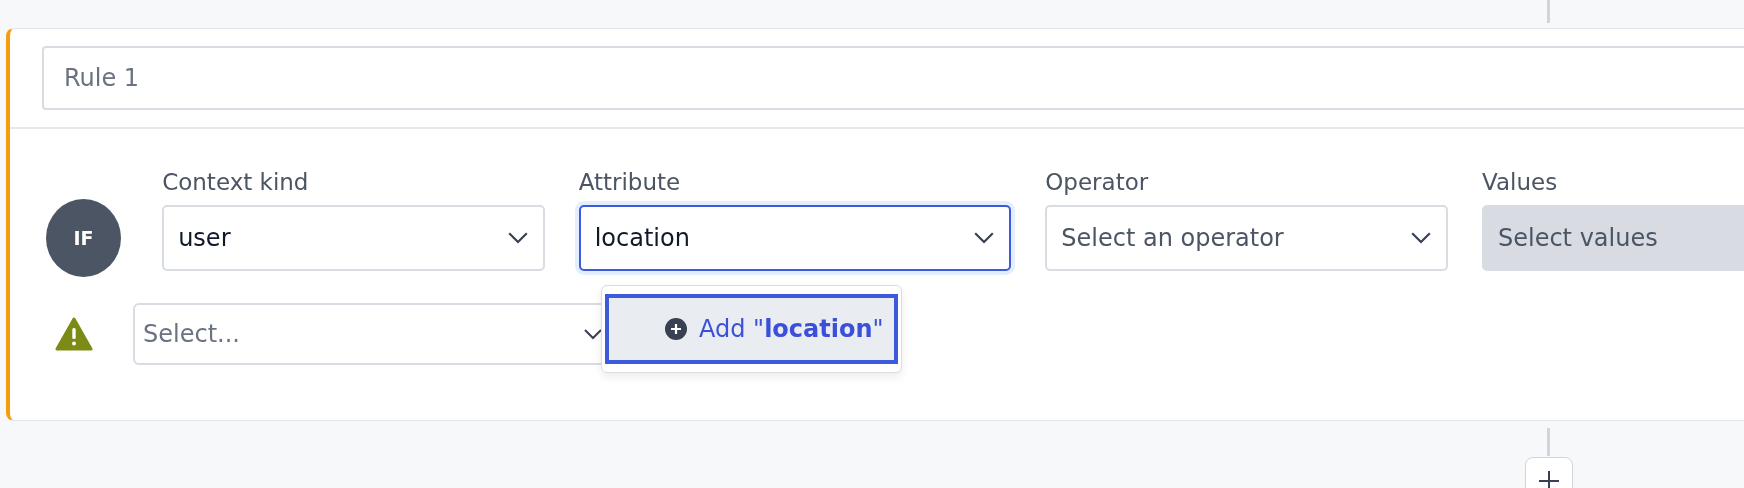  I want to click on values-field: Select values, so click(1612, 238).